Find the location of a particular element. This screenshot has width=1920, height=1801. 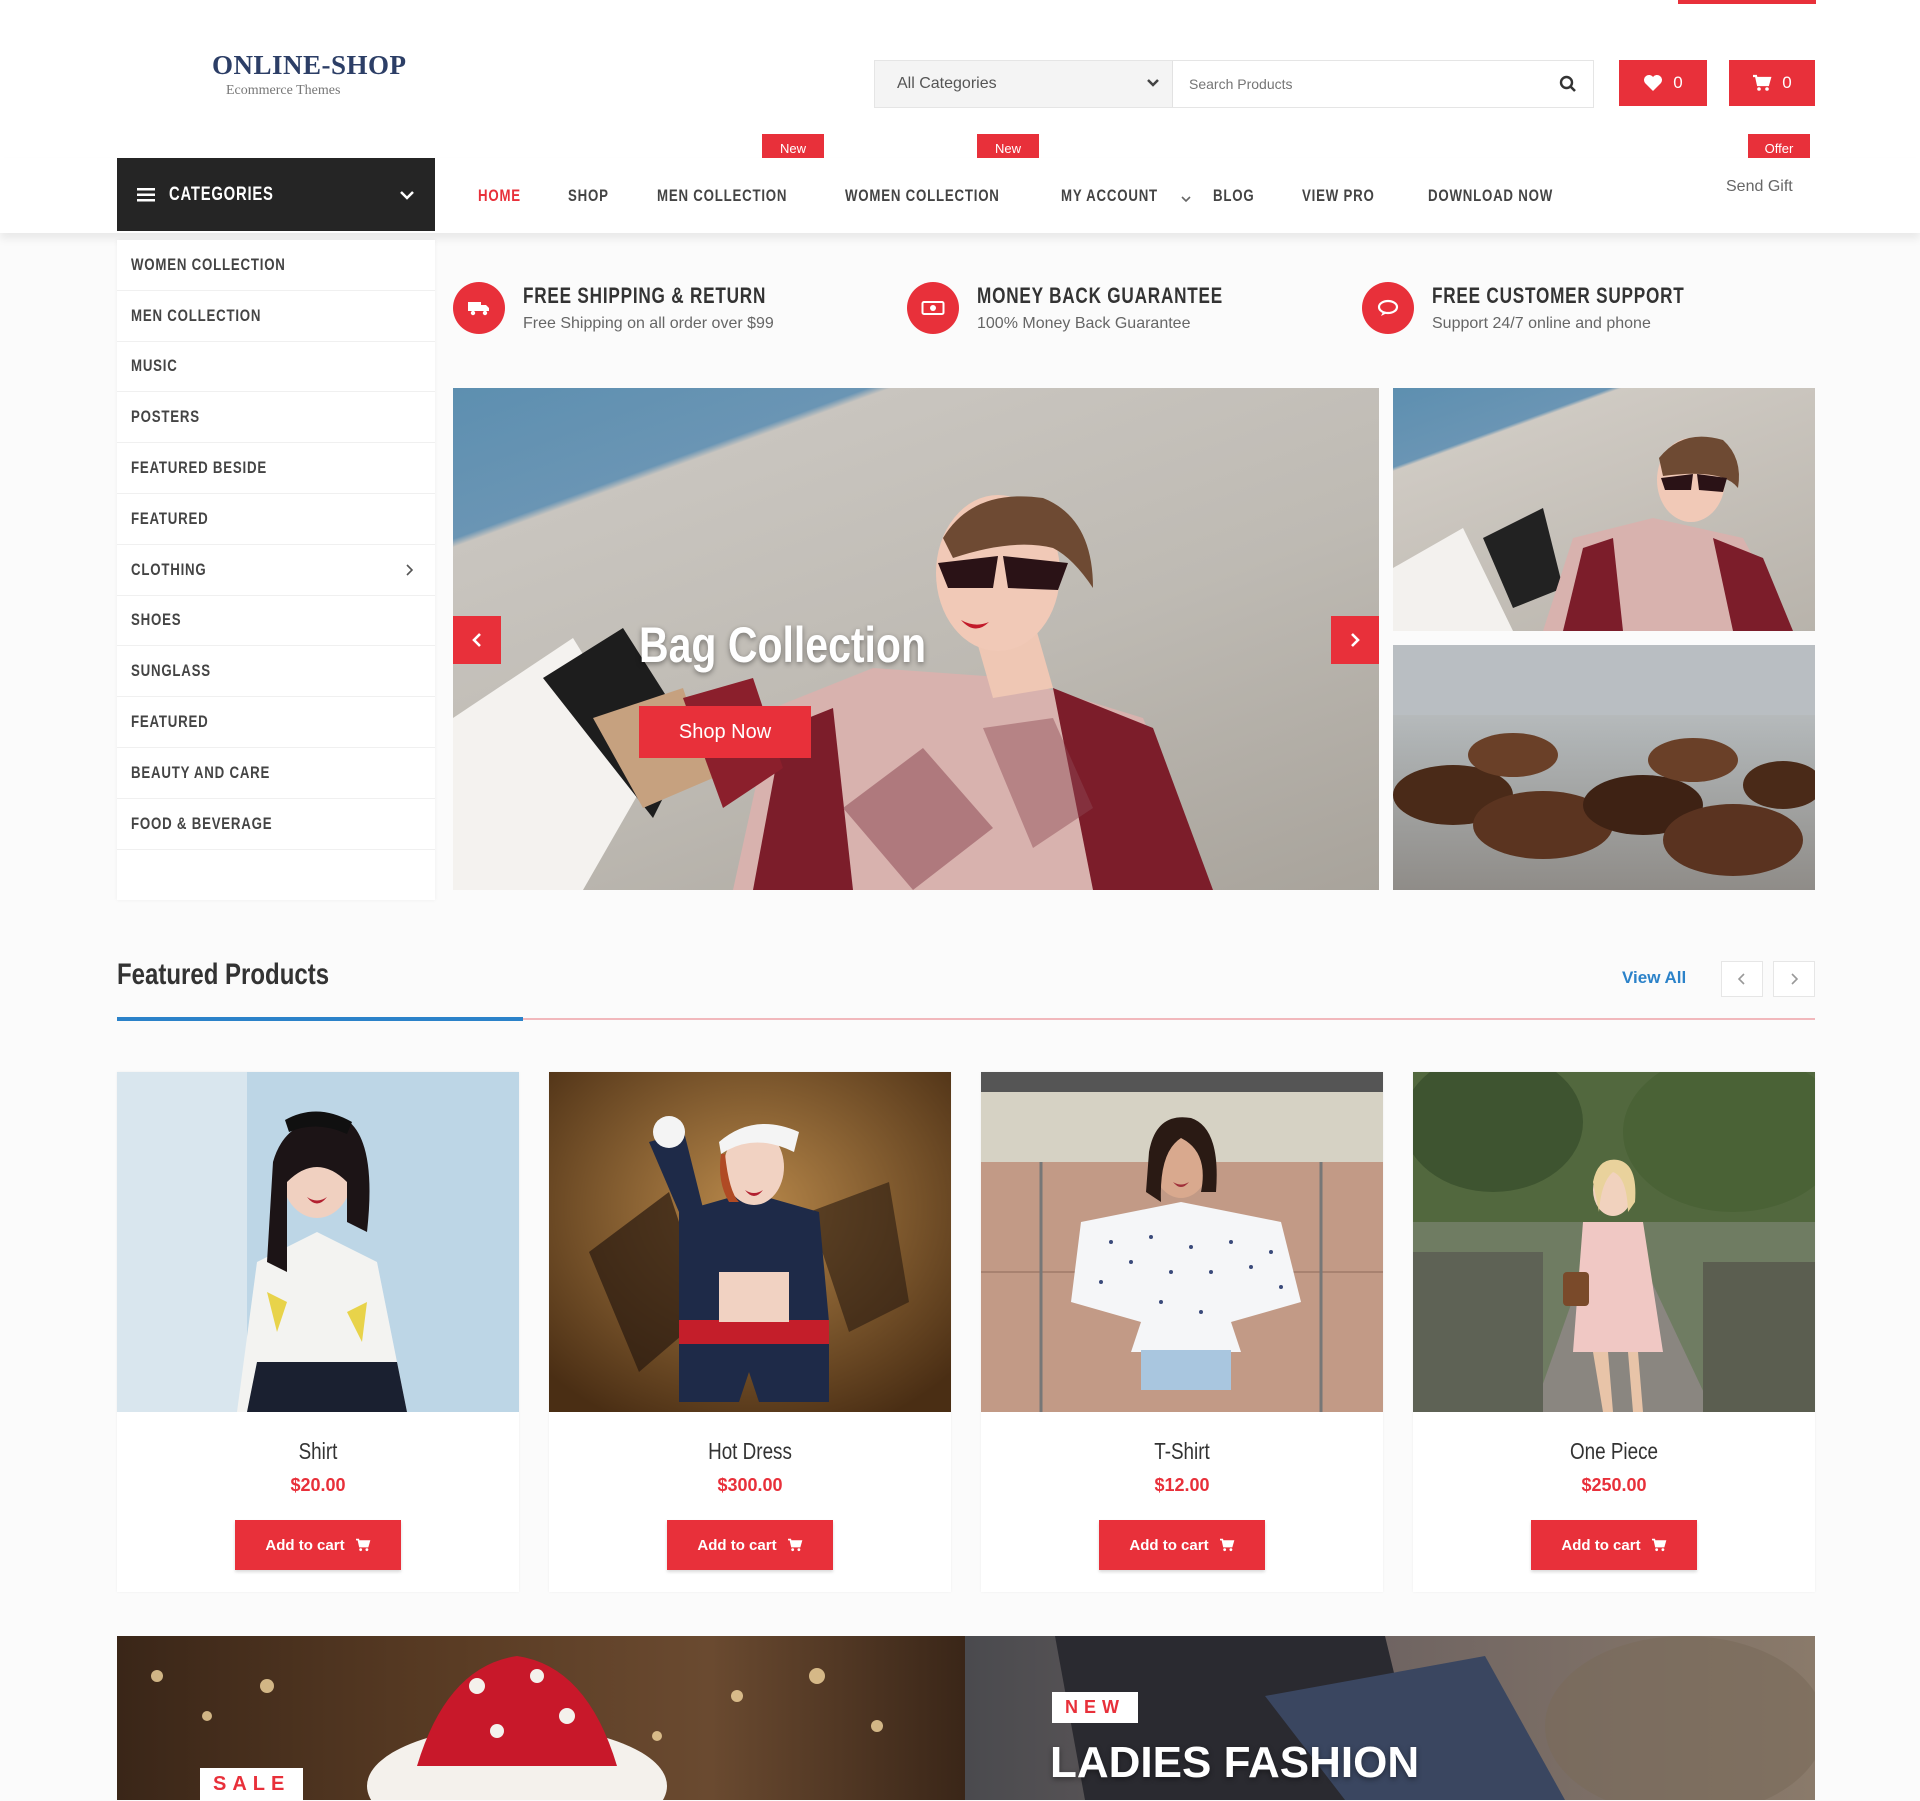

feature-title: FREE SHIPPING & RETURN is located at coordinates (645, 295).